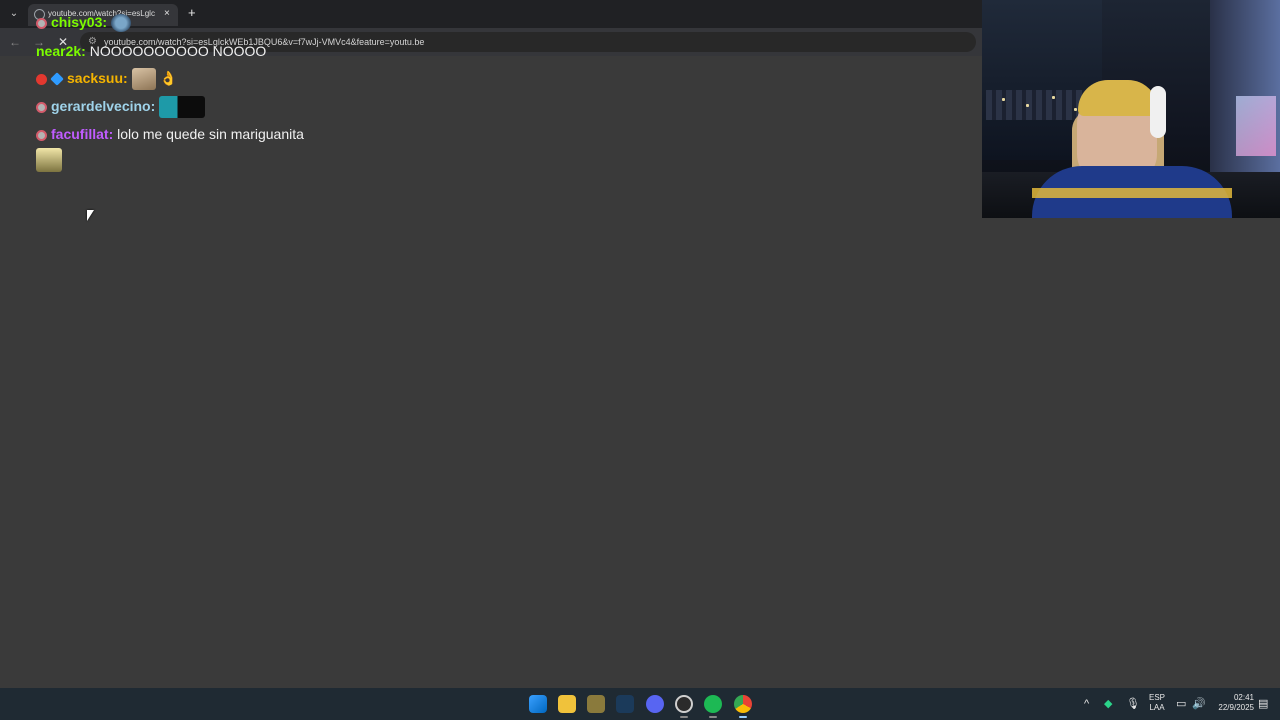 This screenshot has width=1280, height=720. What do you see at coordinates (192, 13) in the screenshot?
I see `new-tab-button: +` at bounding box center [192, 13].